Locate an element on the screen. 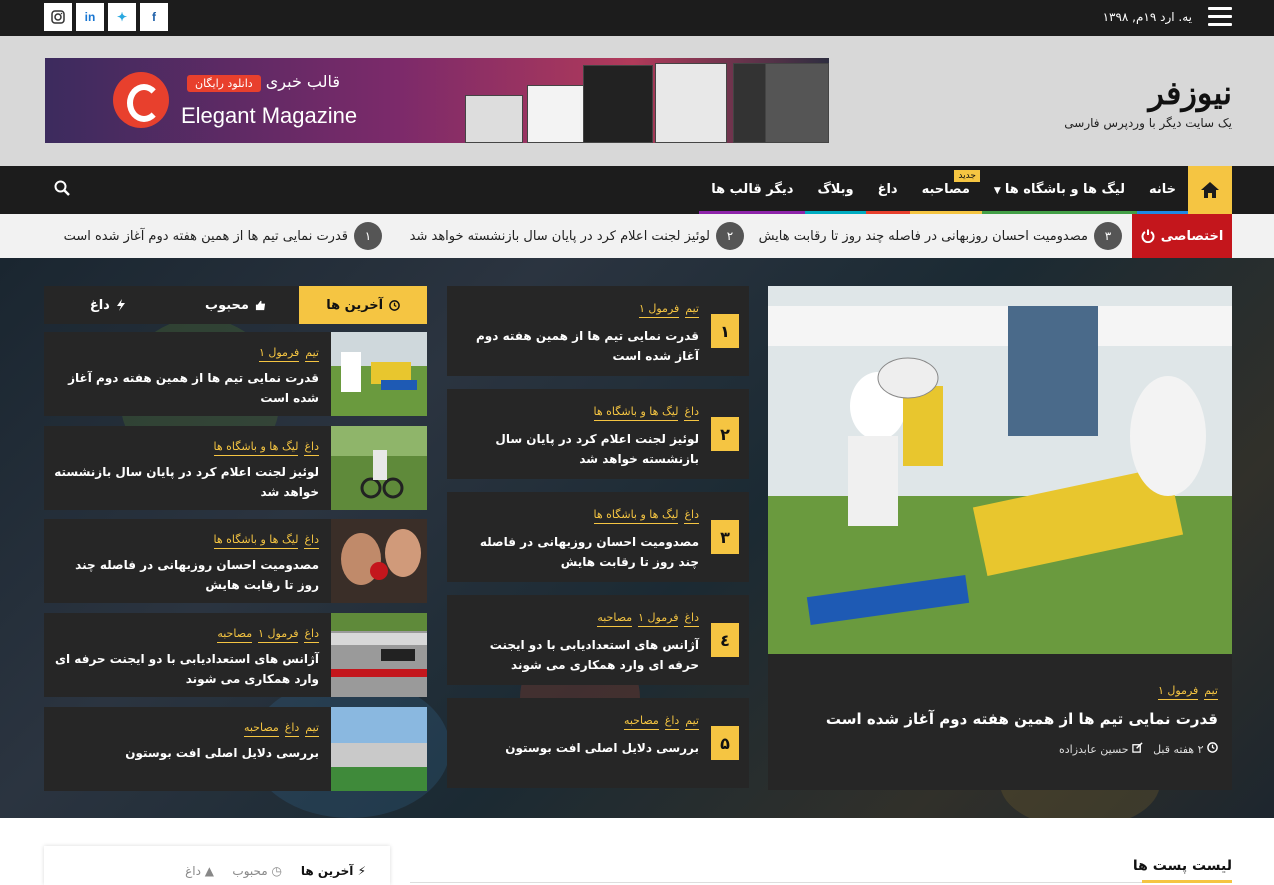 The width and height of the screenshot is (1274, 885). nav-item-label: مصاحبه is located at coordinates (945, 189).